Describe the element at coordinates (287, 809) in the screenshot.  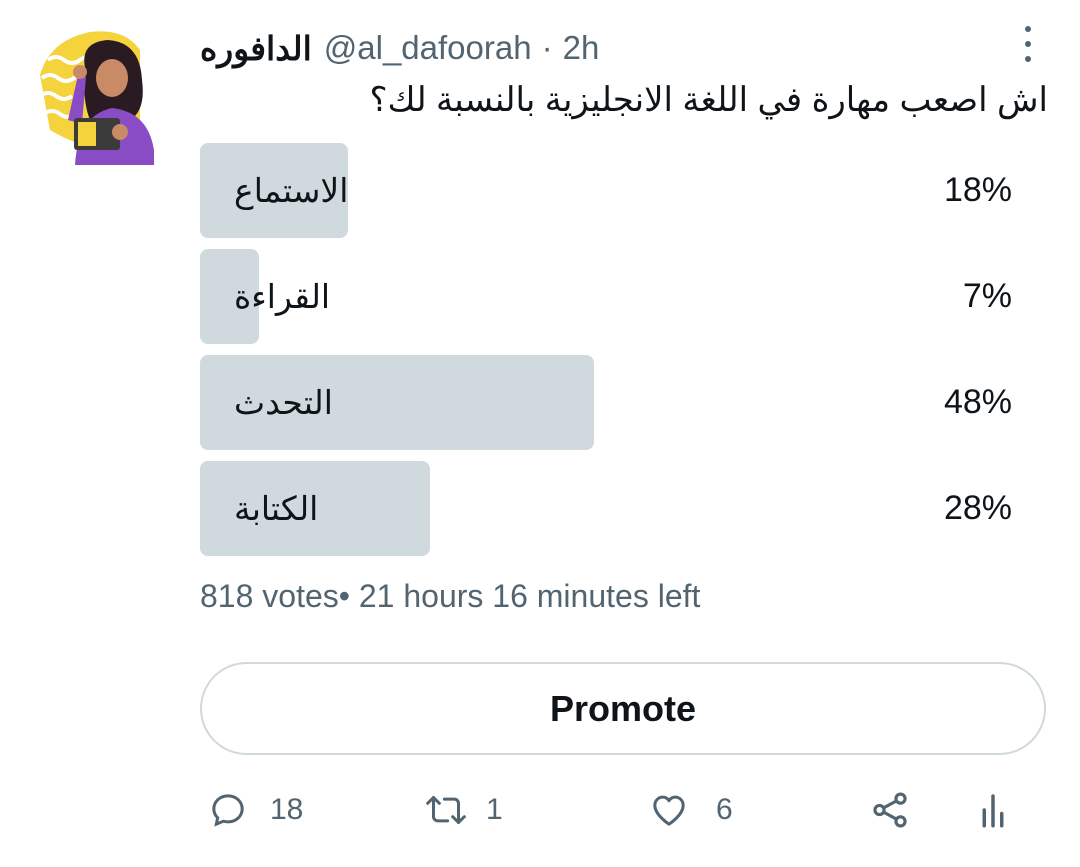
I see `reply-count: 18` at that location.